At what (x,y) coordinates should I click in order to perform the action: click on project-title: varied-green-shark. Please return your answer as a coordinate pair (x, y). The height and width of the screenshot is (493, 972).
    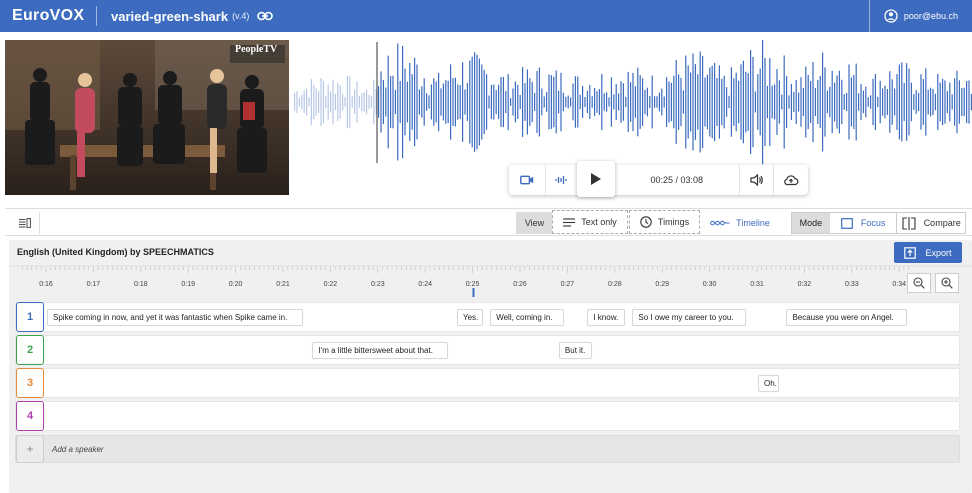
    Looking at the image, I should click on (170, 16).